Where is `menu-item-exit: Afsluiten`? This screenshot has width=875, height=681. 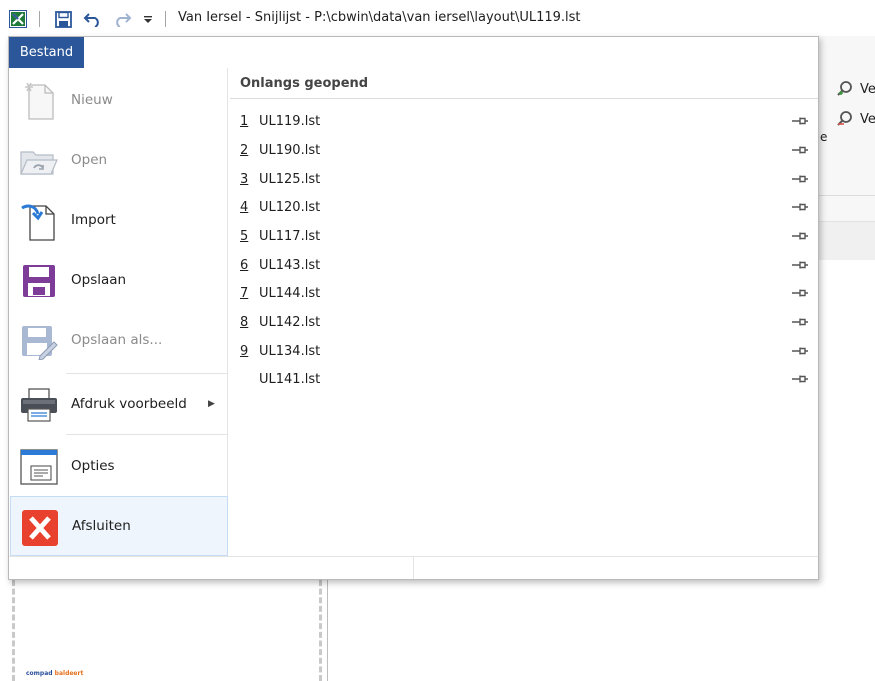 menu-item-exit: Afsluiten is located at coordinates (119, 526).